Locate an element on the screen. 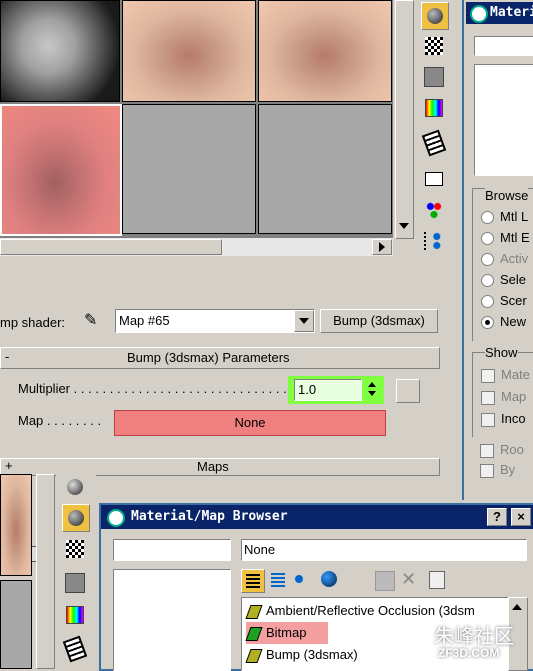 This screenshot has width=533, height=671. sample-slot-sphere is located at coordinates (60, 51).